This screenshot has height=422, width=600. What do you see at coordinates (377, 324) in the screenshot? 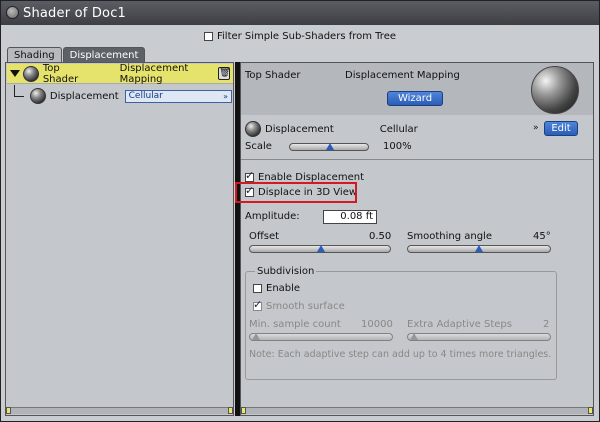
I see `min-sample-value: 10000` at bounding box center [377, 324].